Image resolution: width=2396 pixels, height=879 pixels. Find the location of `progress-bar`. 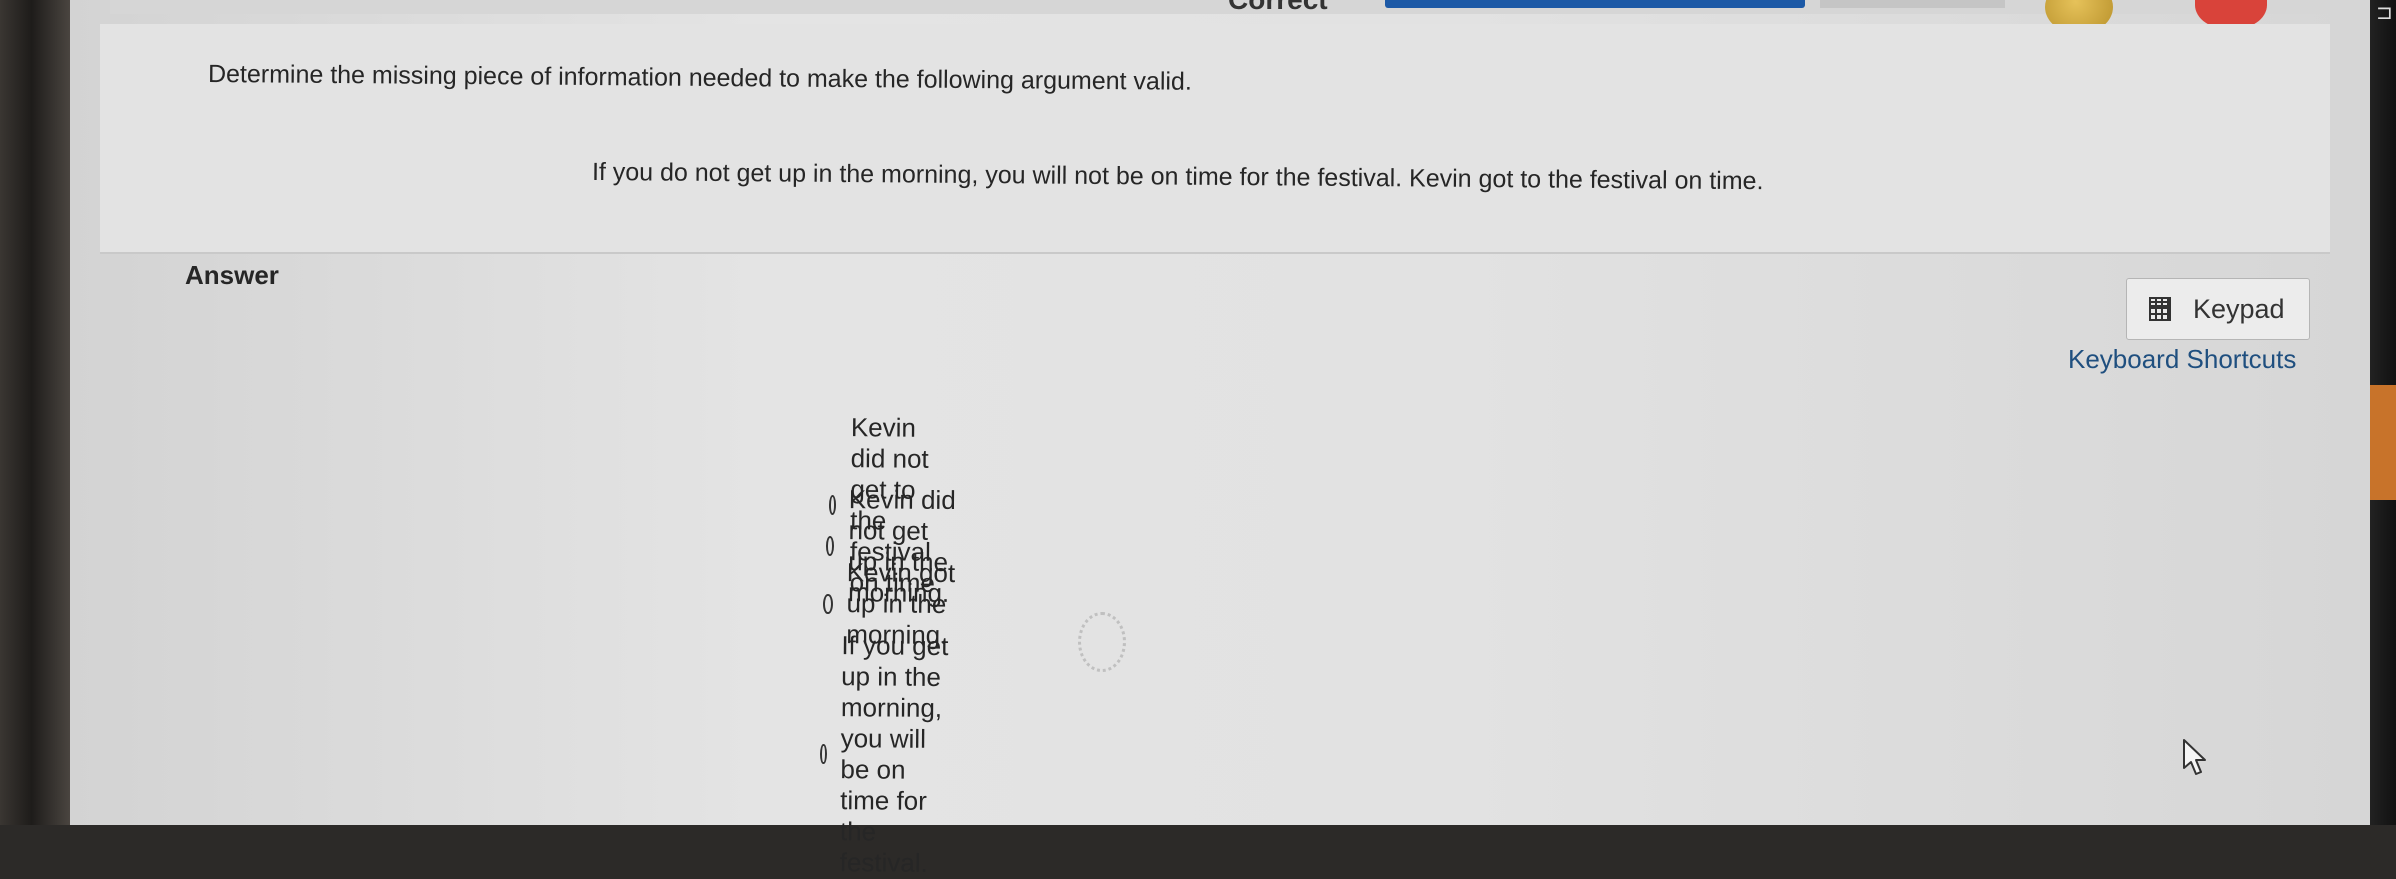

progress-bar is located at coordinates (1595, 4).